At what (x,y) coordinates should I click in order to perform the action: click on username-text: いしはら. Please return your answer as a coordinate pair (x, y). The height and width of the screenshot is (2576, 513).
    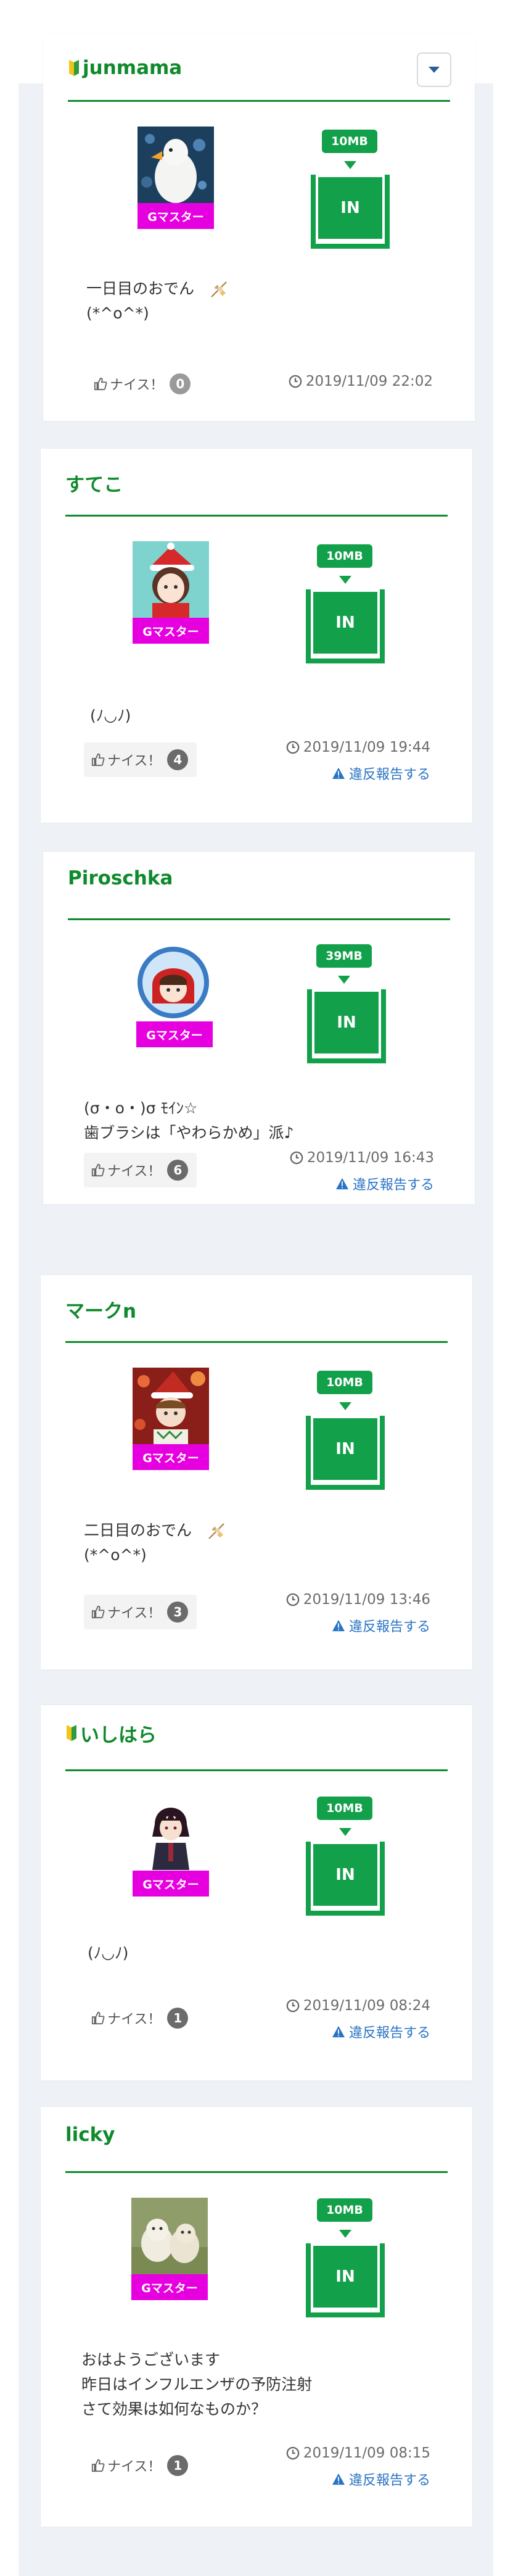
    Looking at the image, I should click on (118, 1736).